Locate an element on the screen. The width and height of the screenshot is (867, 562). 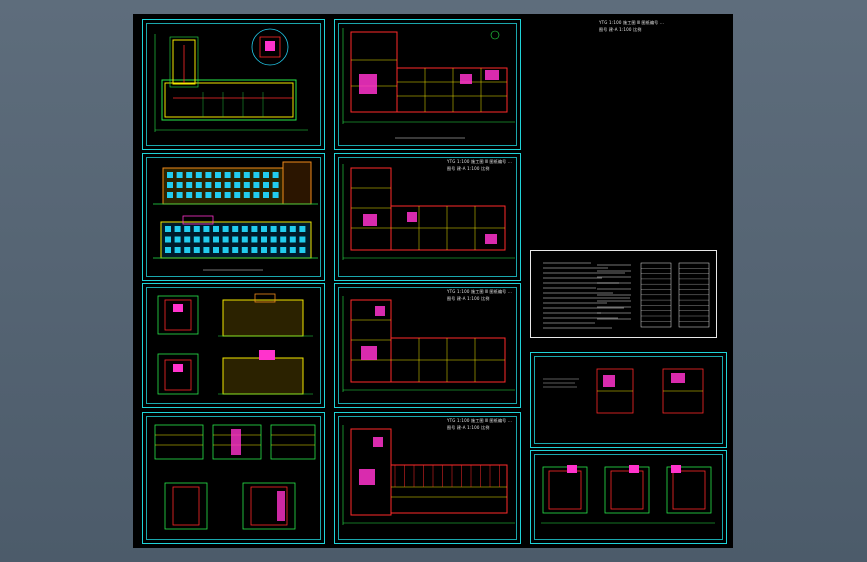
site-plan-drawing is located at coordinates (231, 80).